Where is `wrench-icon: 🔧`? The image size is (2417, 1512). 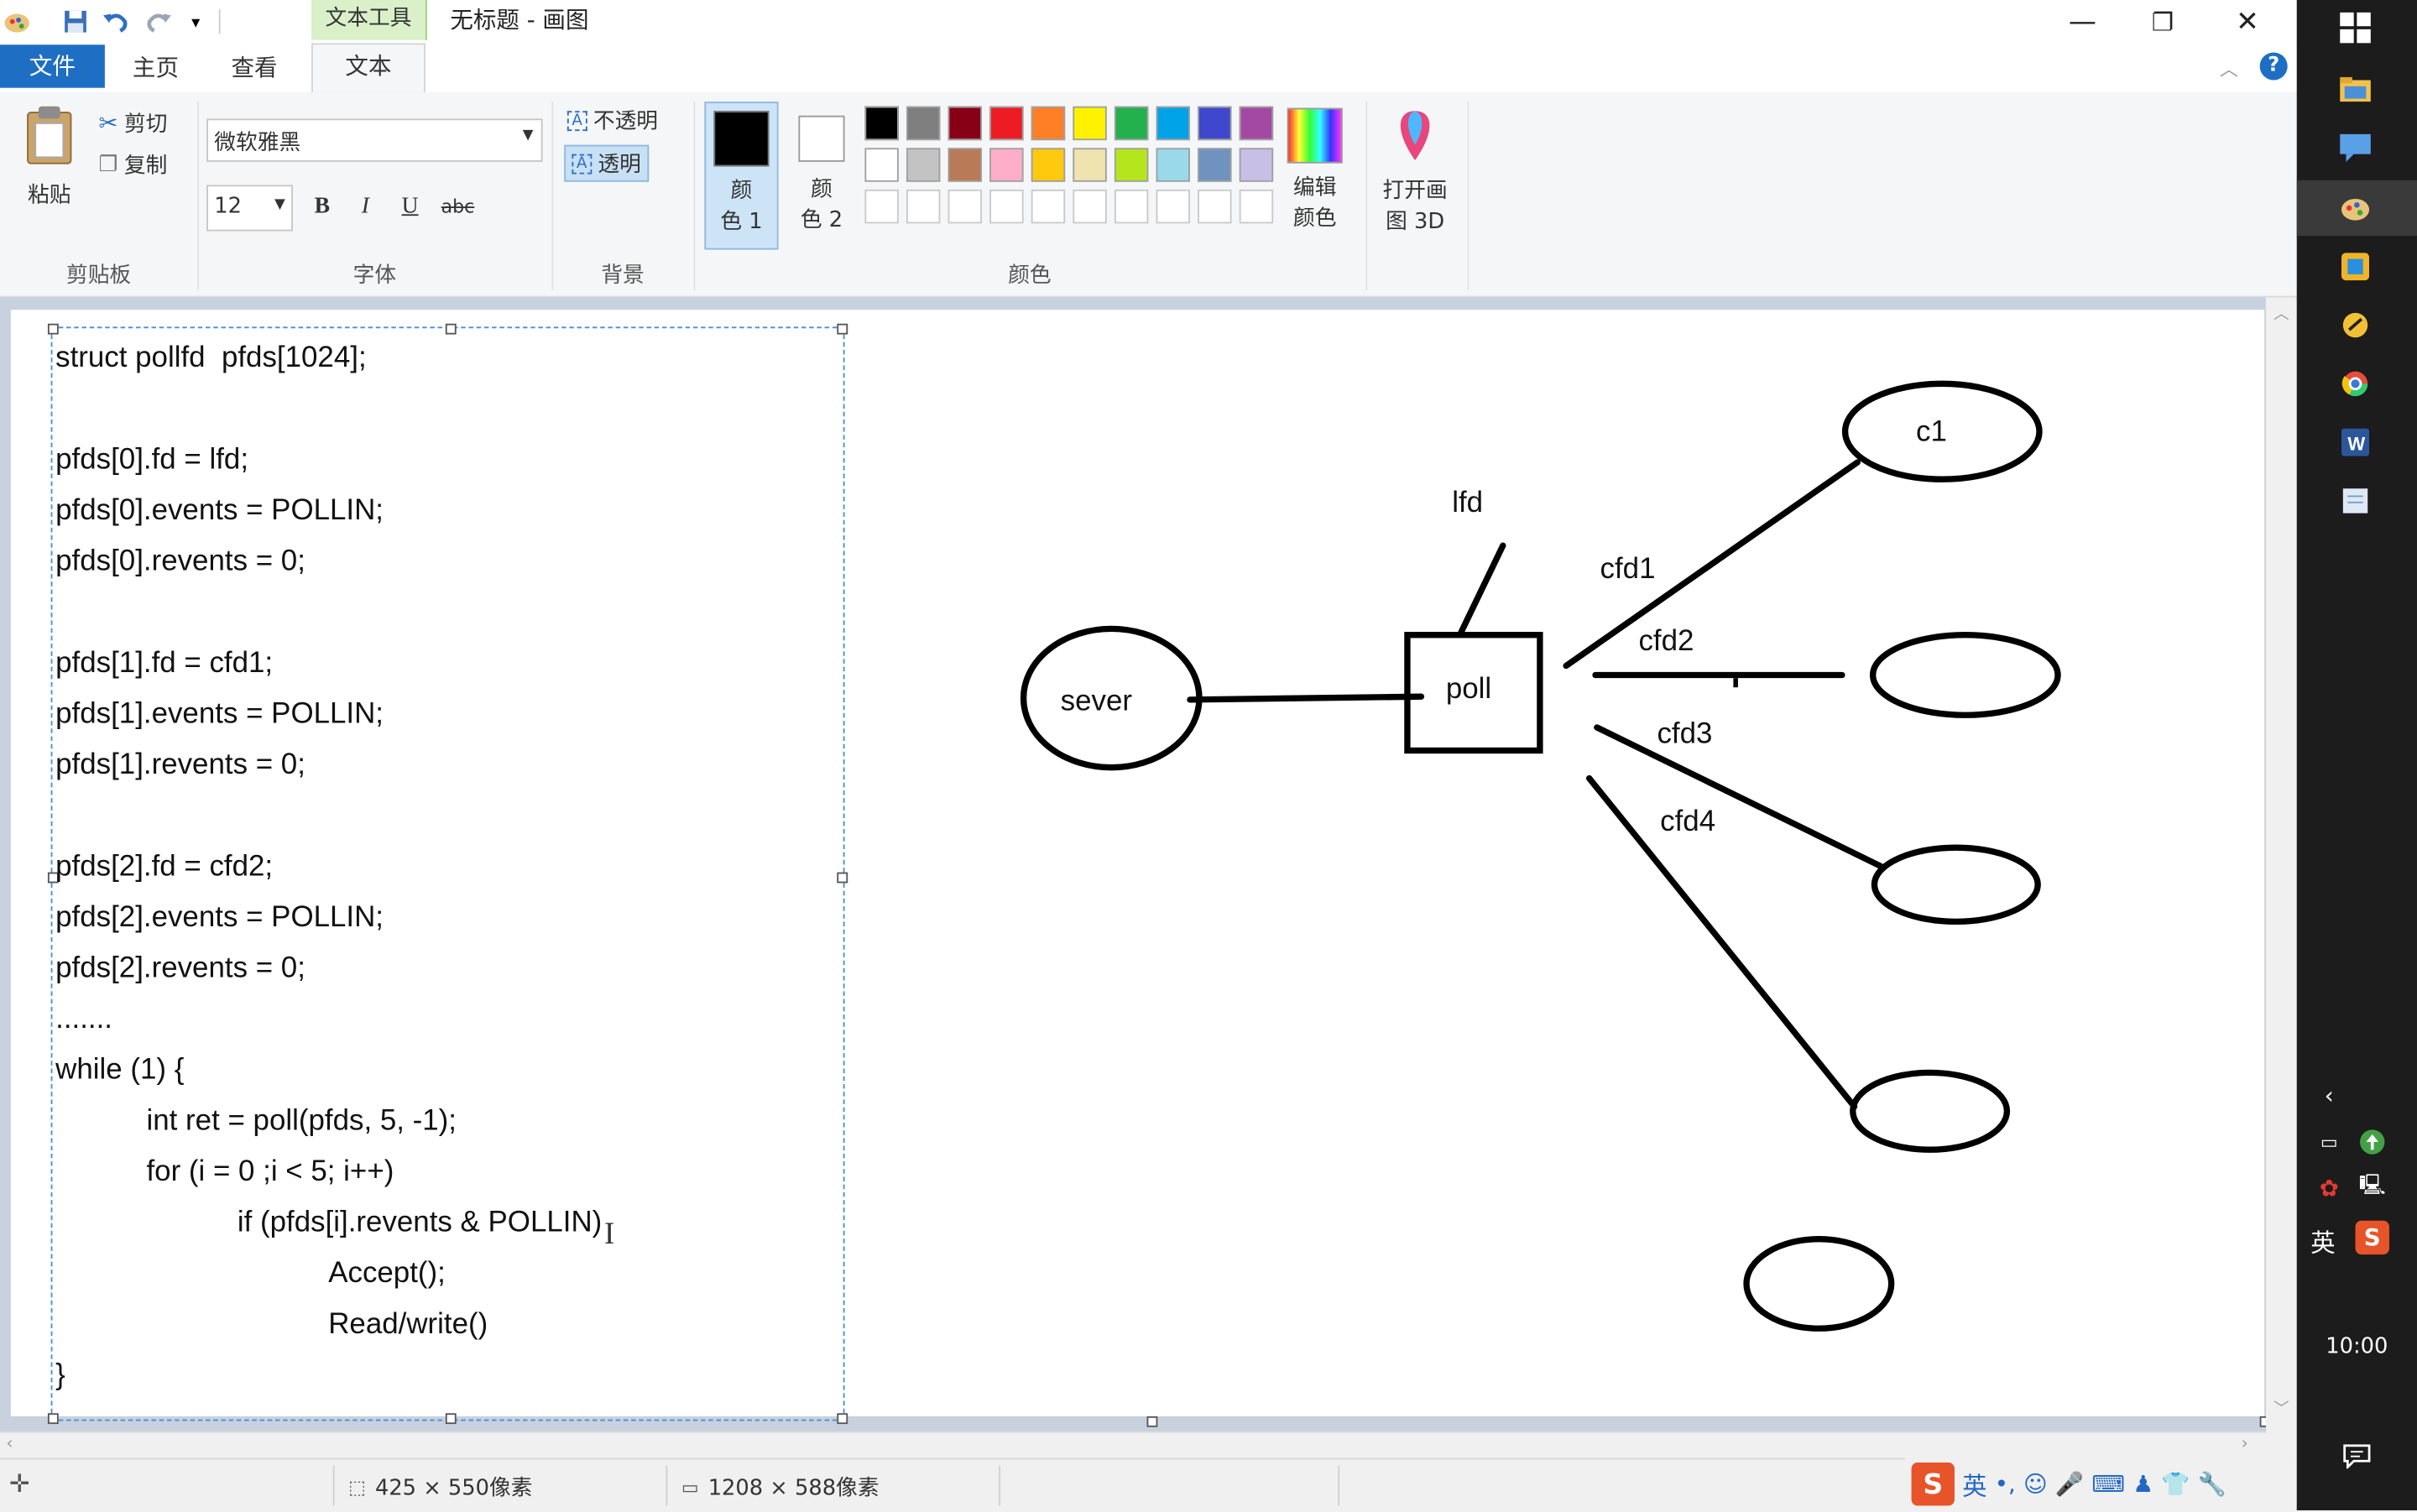 wrench-icon: 🔧 is located at coordinates (2212, 1484).